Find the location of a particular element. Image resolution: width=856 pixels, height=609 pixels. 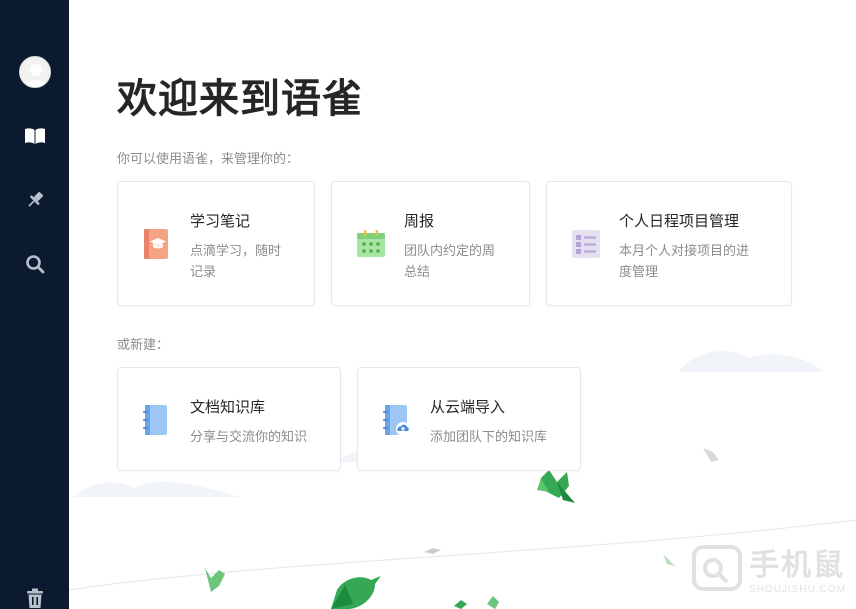

sidebar-item-pinned is located at coordinates (34, 200).